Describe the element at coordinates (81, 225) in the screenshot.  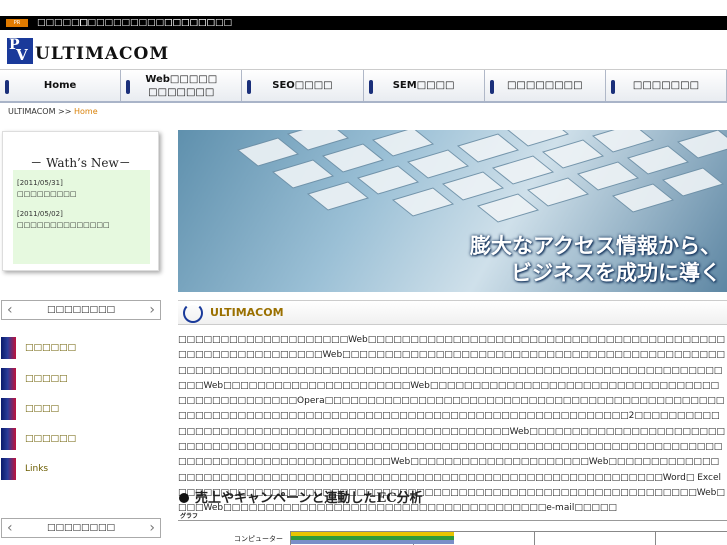
I see `news-link: □□□□□□□□□□□□□□` at that location.